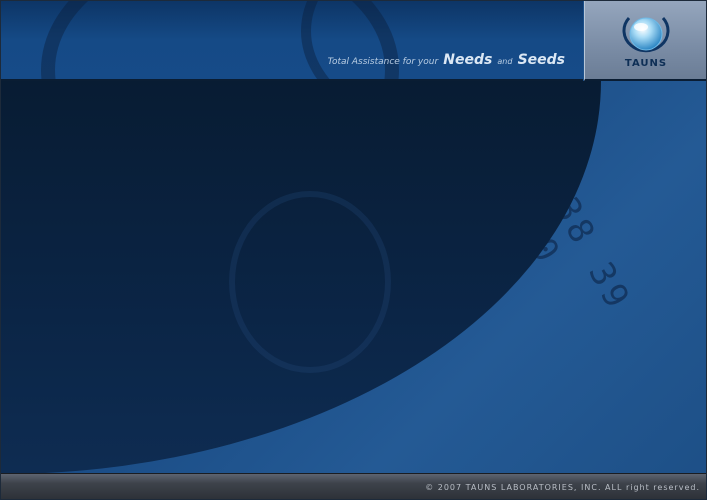  I want to click on tagline-prefix: Total Assistance for your, so click(383, 62).